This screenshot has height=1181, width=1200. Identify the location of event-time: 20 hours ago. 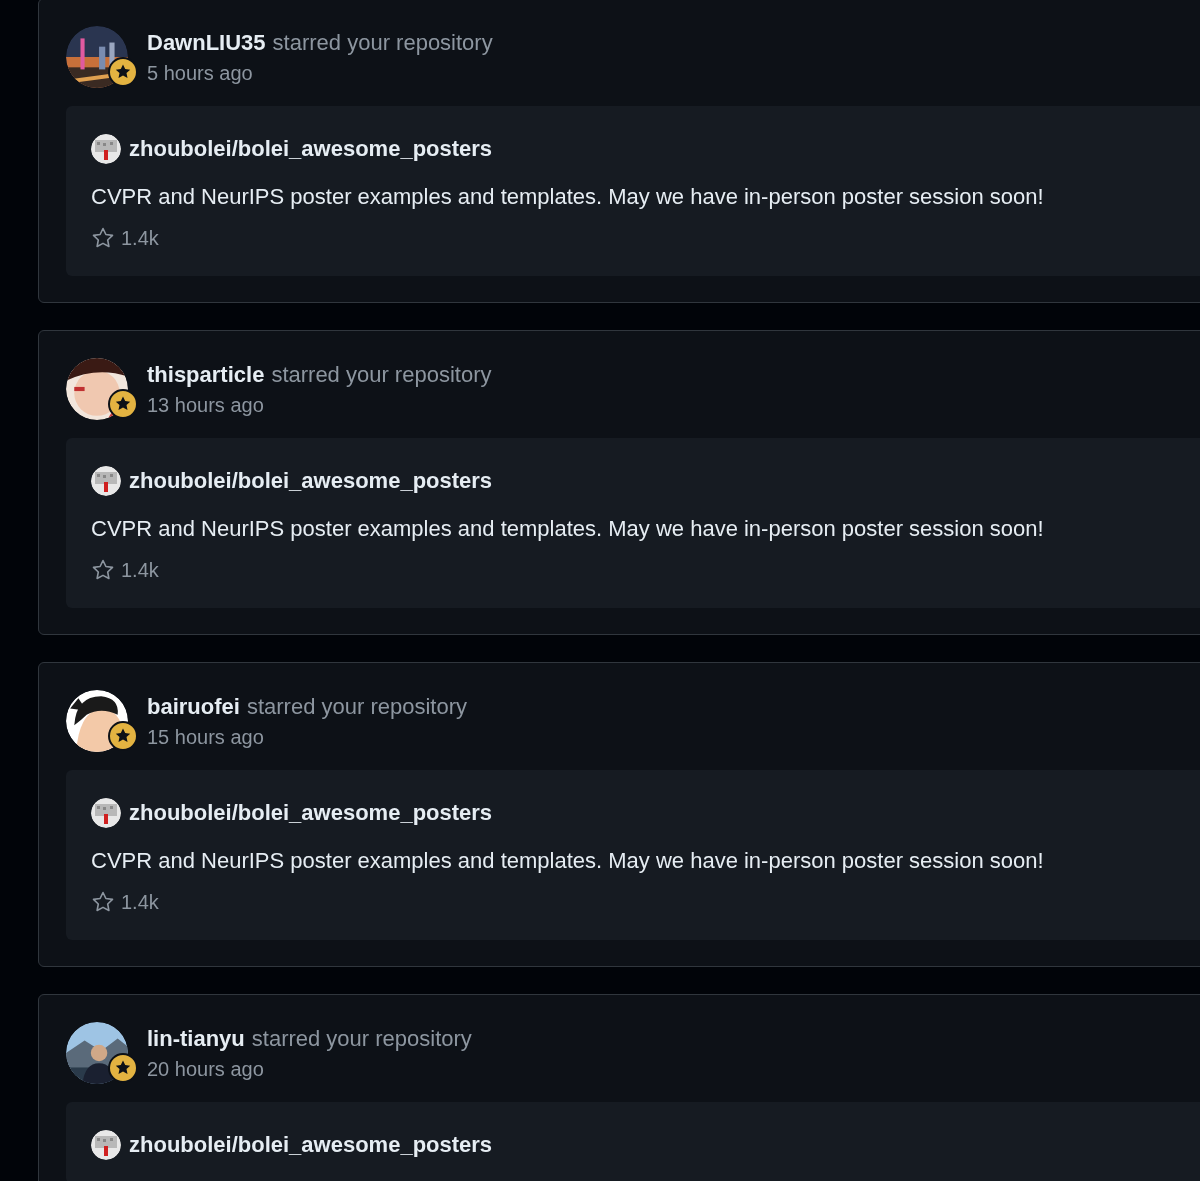
(206, 1069).